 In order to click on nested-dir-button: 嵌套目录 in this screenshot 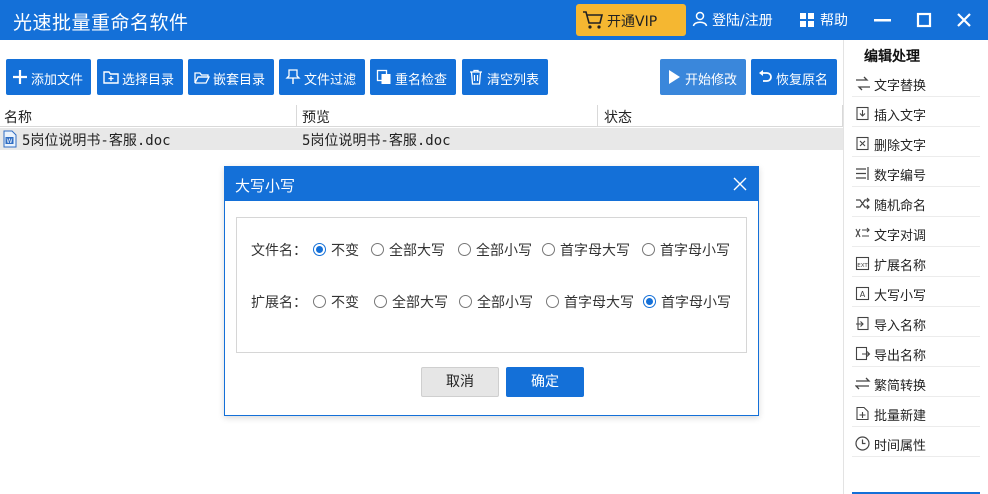, I will do `click(231, 77)`.